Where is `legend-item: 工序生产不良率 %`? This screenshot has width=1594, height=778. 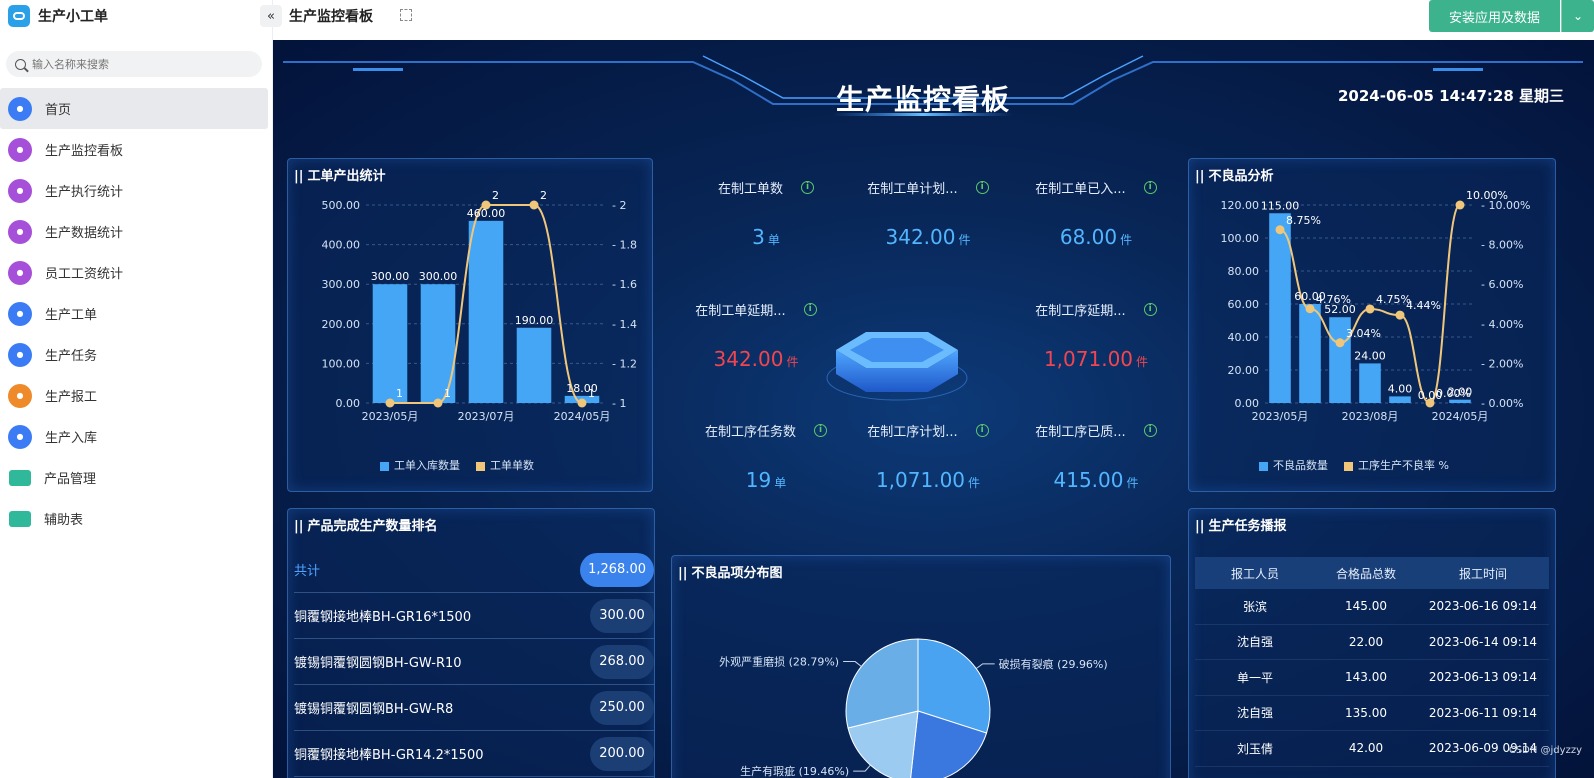 legend-item: 工序生产不良率 % is located at coordinates (1396, 465).